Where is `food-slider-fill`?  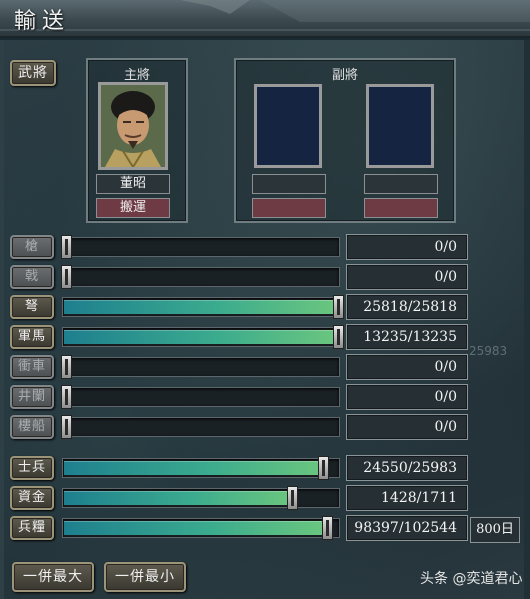
food-slider-fill is located at coordinates (196, 528).